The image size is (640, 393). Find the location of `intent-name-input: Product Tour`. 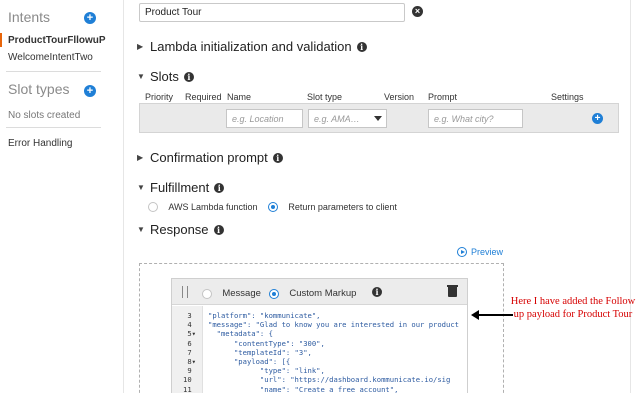

intent-name-input: Product Tour is located at coordinates (272, 12).